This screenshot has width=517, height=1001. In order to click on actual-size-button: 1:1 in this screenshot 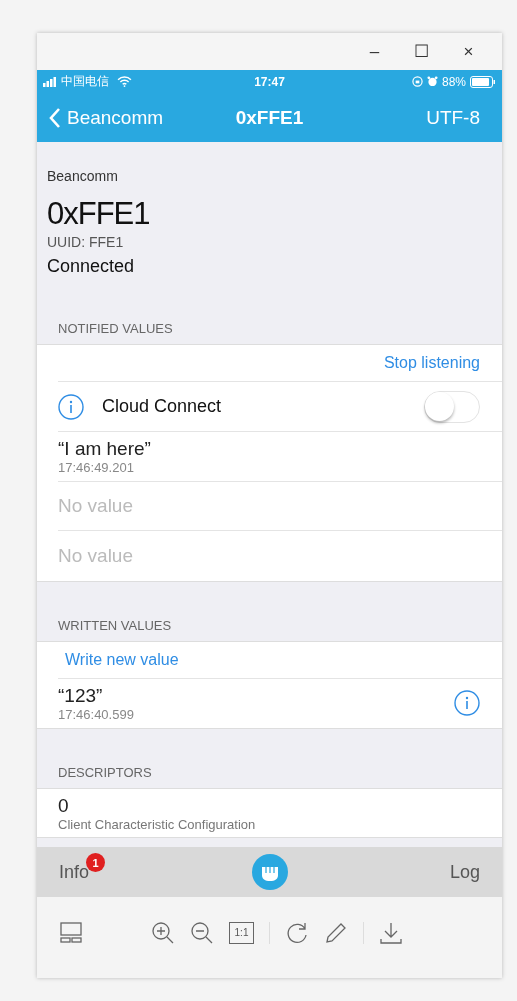, I will do `click(241, 932)`.